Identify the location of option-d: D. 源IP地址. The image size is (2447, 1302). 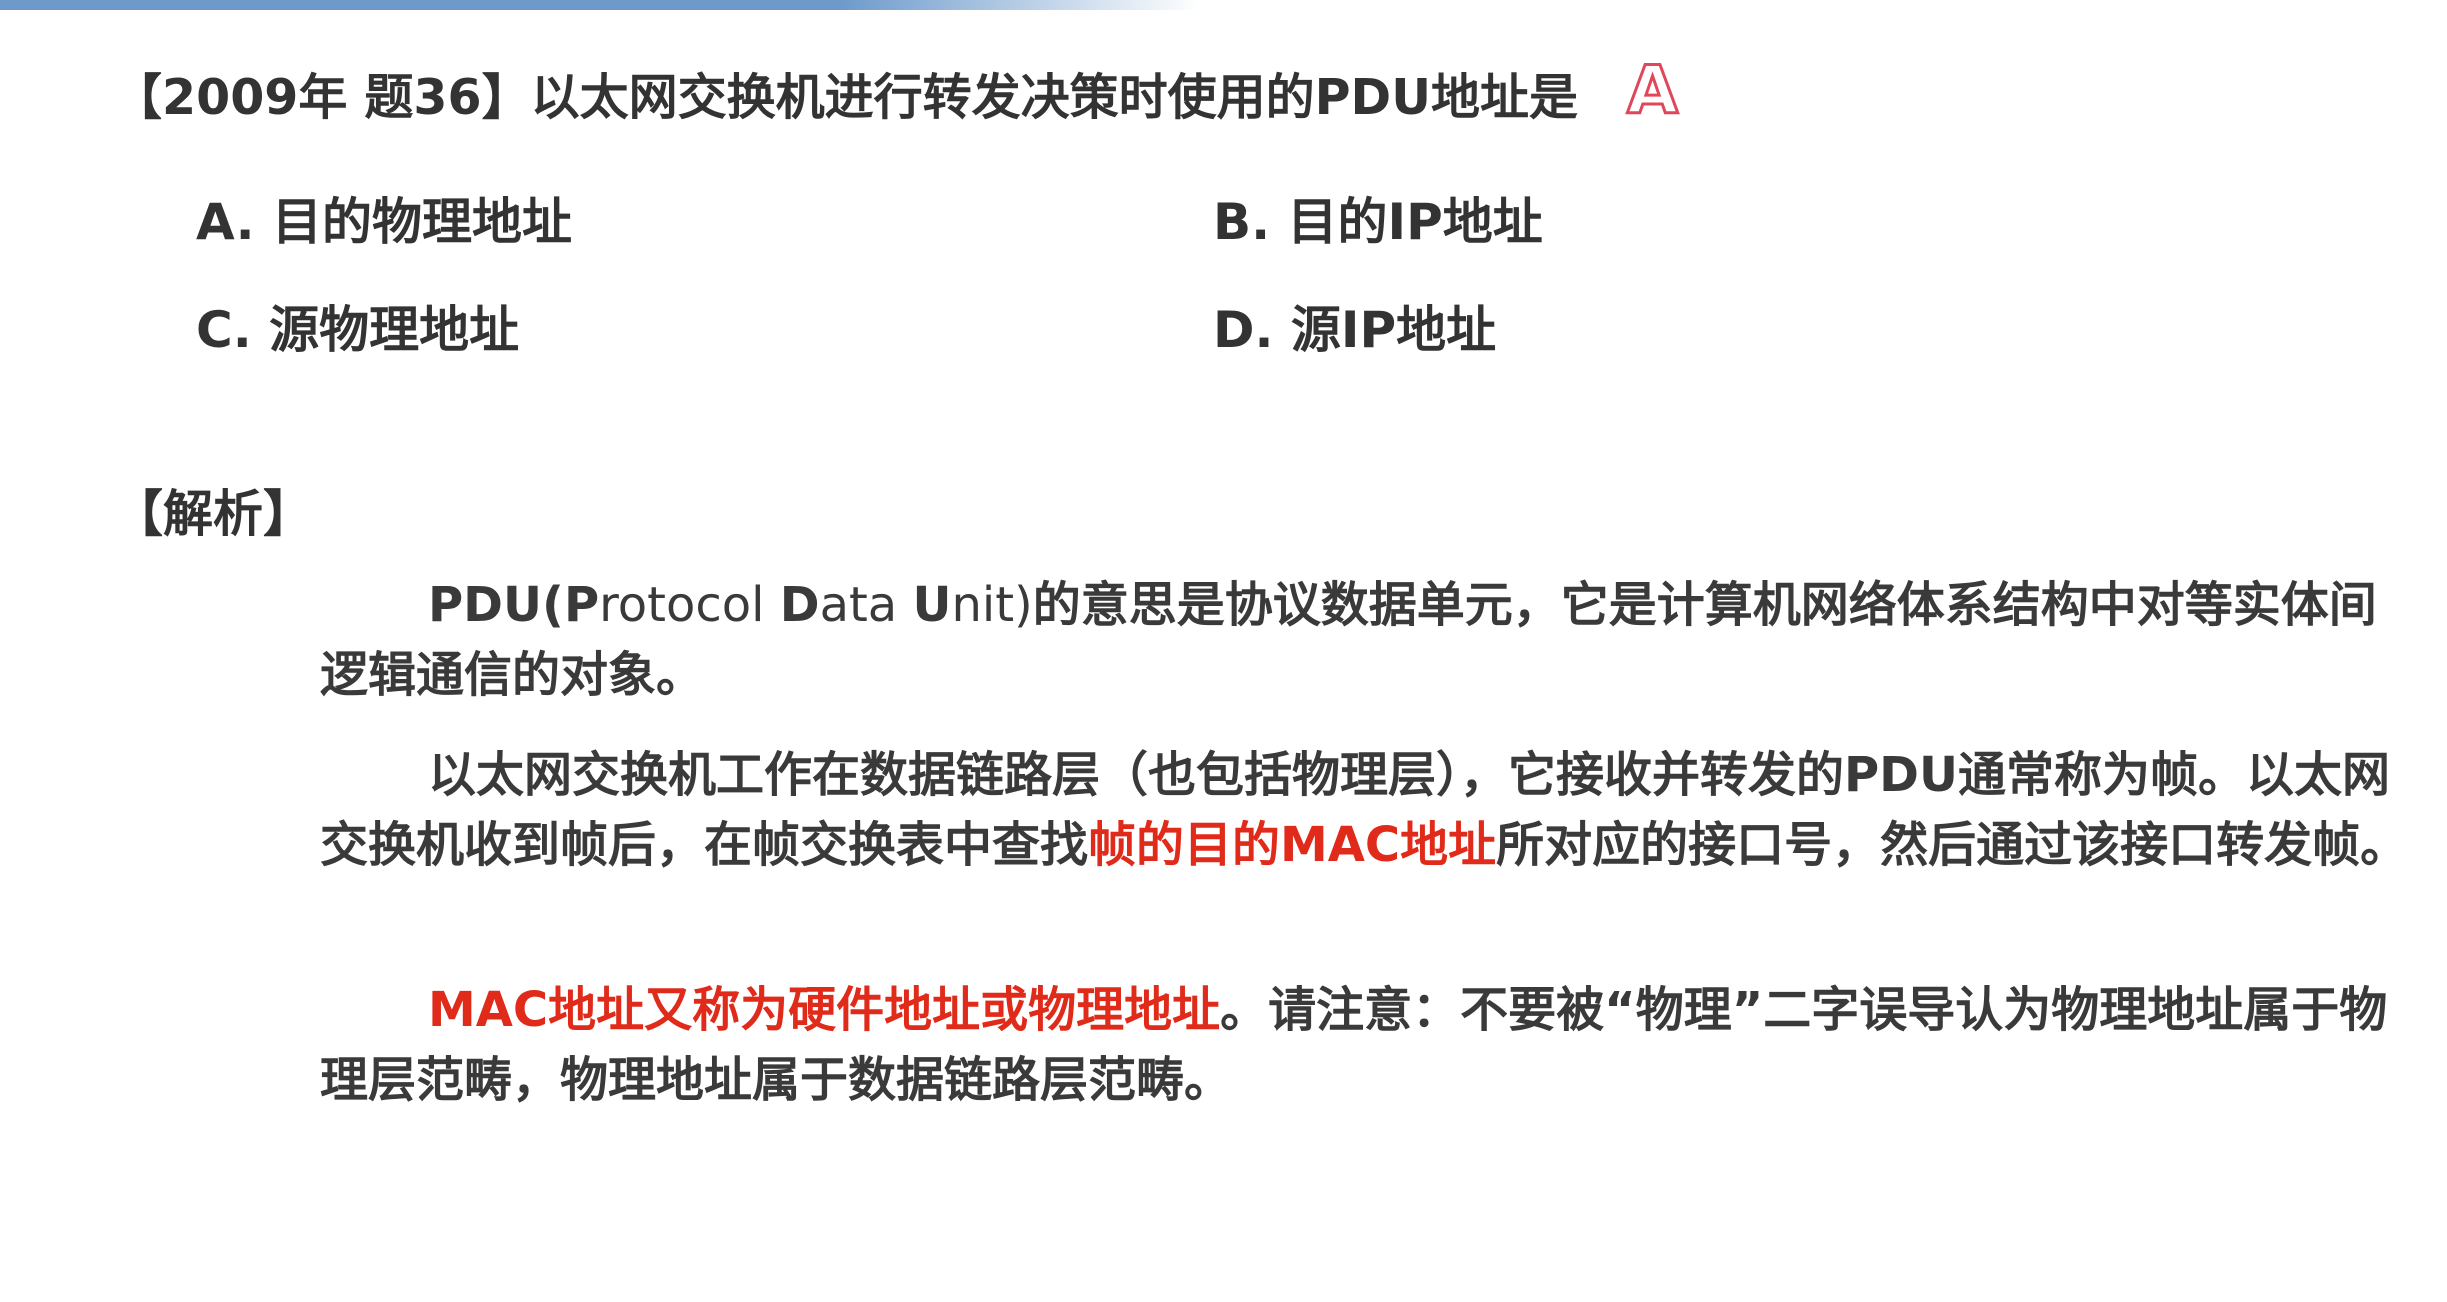
(1355, 330).